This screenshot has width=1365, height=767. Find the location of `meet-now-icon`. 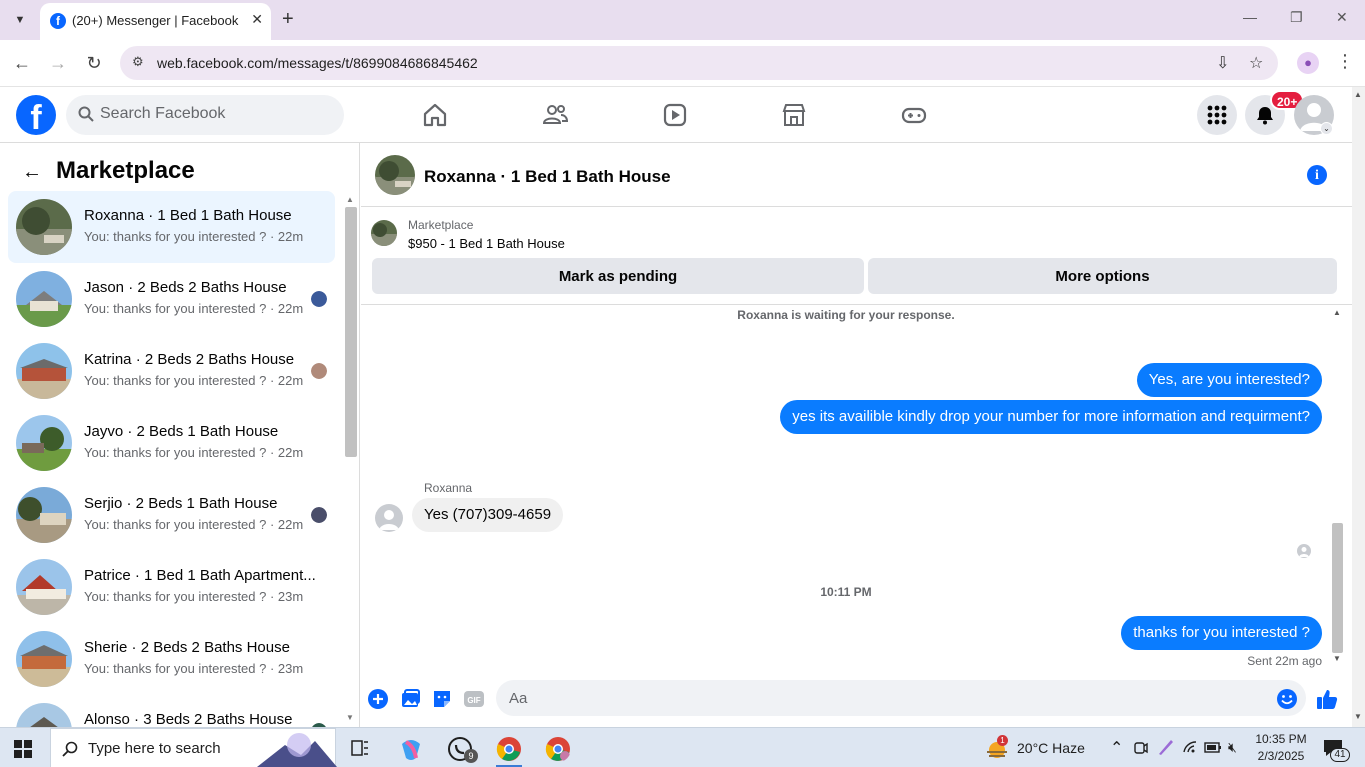

meet-now-icon is located at coordinates (1141, 748).